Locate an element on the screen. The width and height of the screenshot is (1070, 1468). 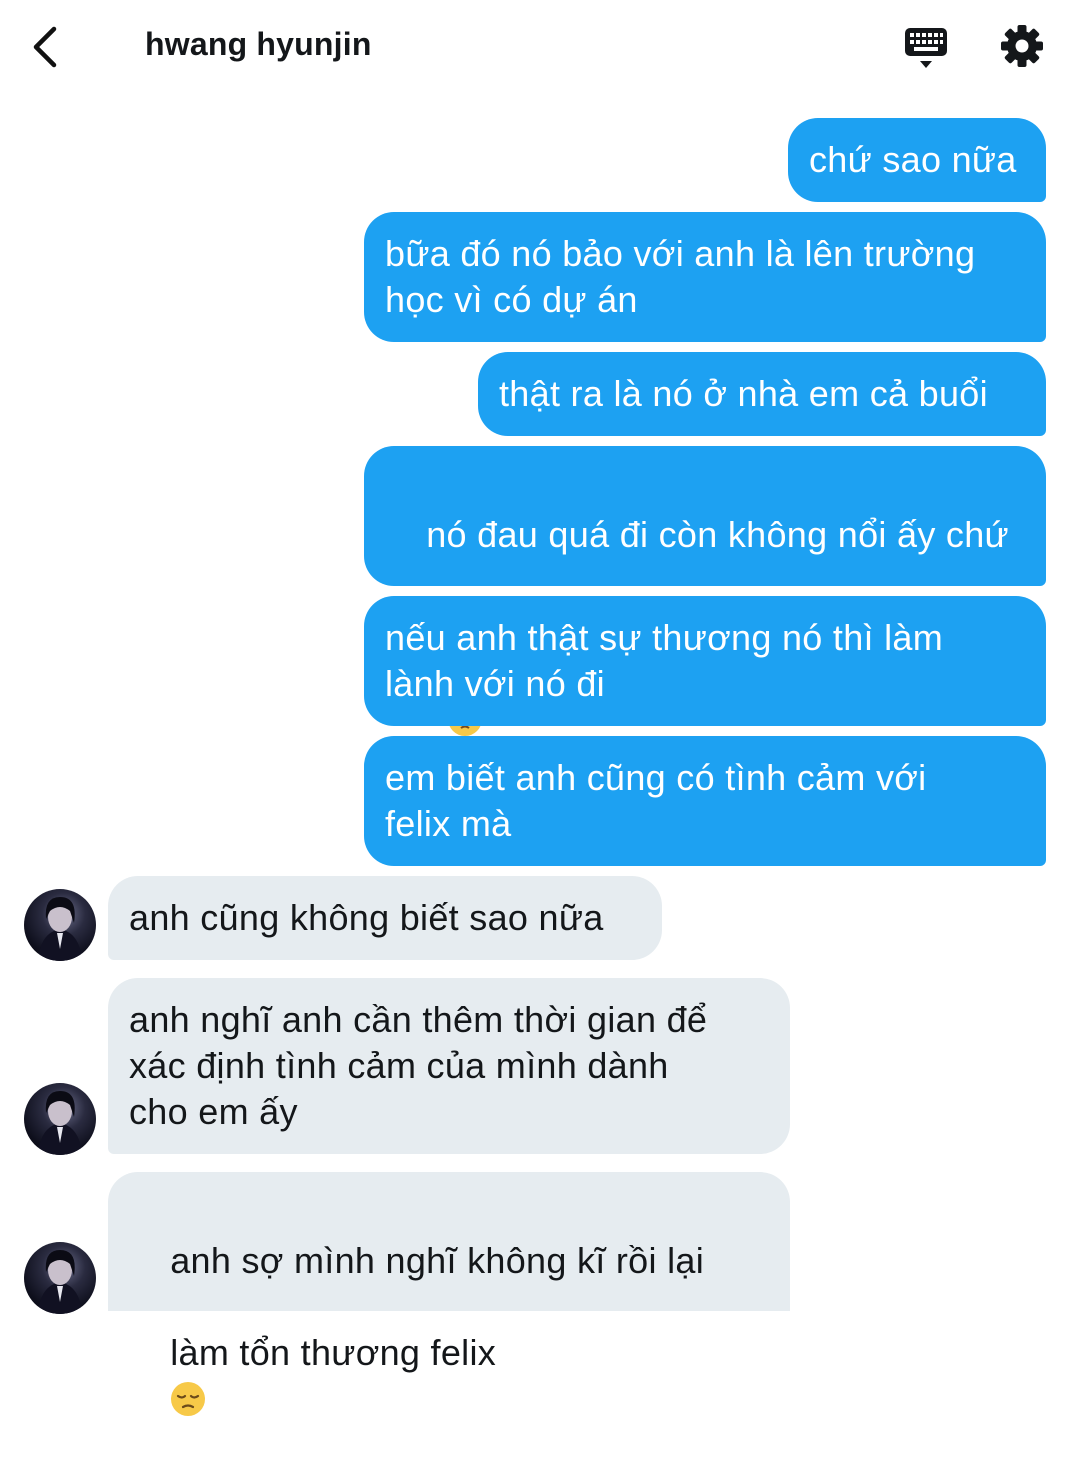
message-text: làm tổn thương felix is located at coordinates (333, 1352).